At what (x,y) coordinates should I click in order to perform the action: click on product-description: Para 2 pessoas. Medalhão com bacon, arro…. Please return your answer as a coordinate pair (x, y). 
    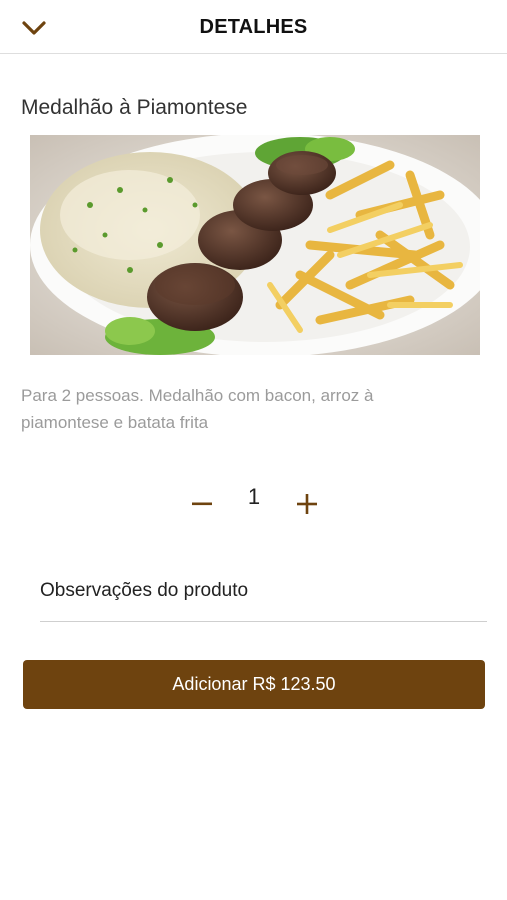
    Looking at the image, I should click on (197, 409).